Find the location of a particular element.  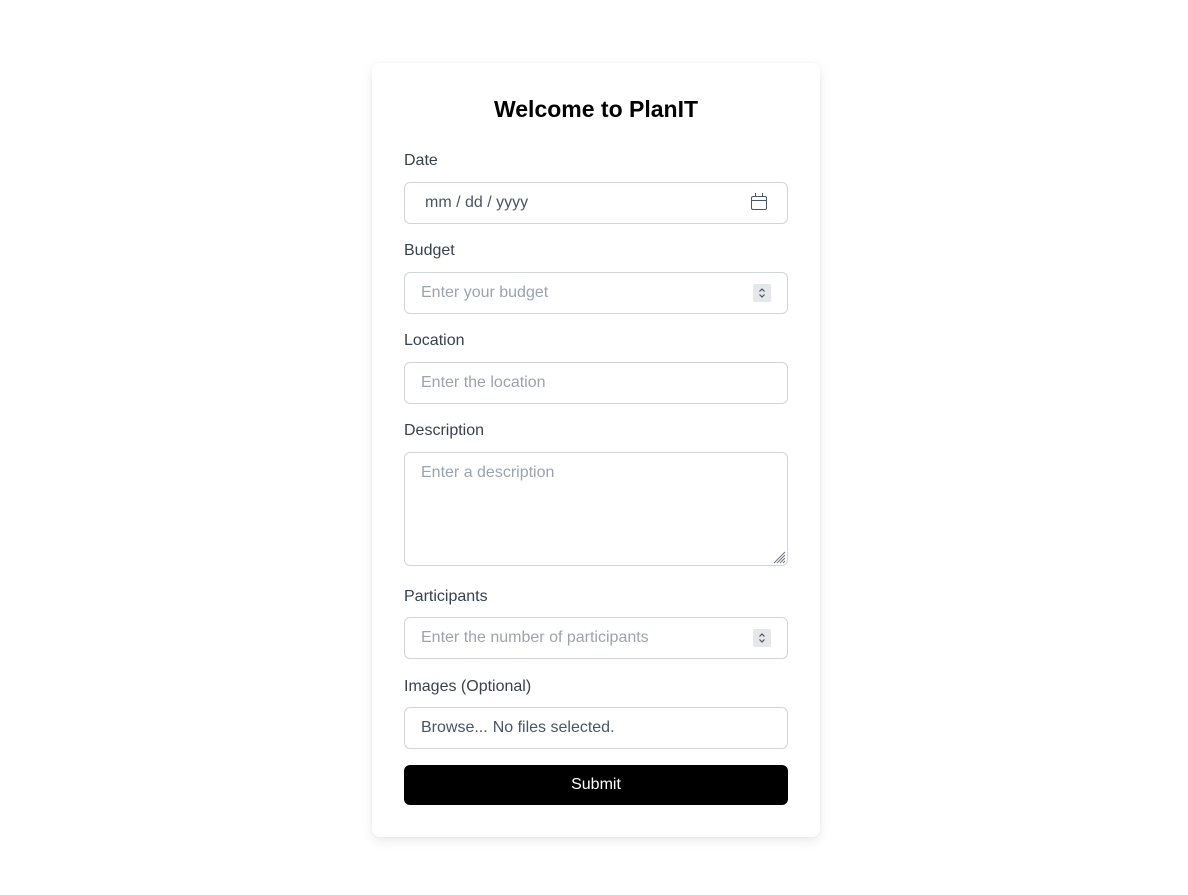

resize-grip-icon is located at coordinates (779, 557).